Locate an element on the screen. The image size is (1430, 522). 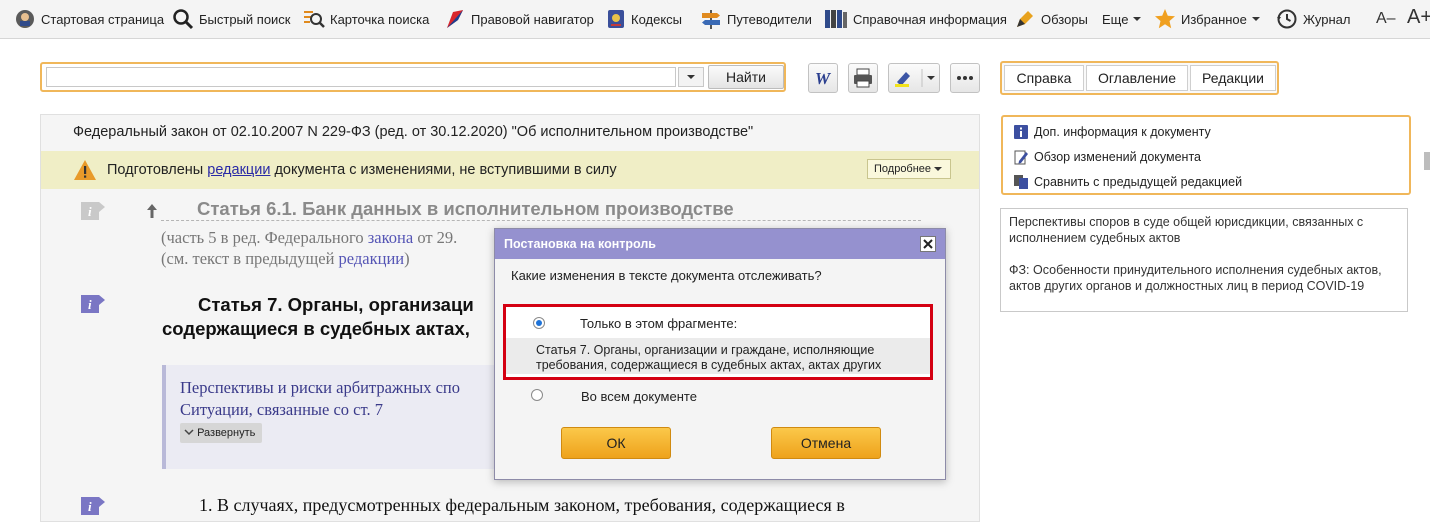
reference-icon is located at coordinates (836, 19).